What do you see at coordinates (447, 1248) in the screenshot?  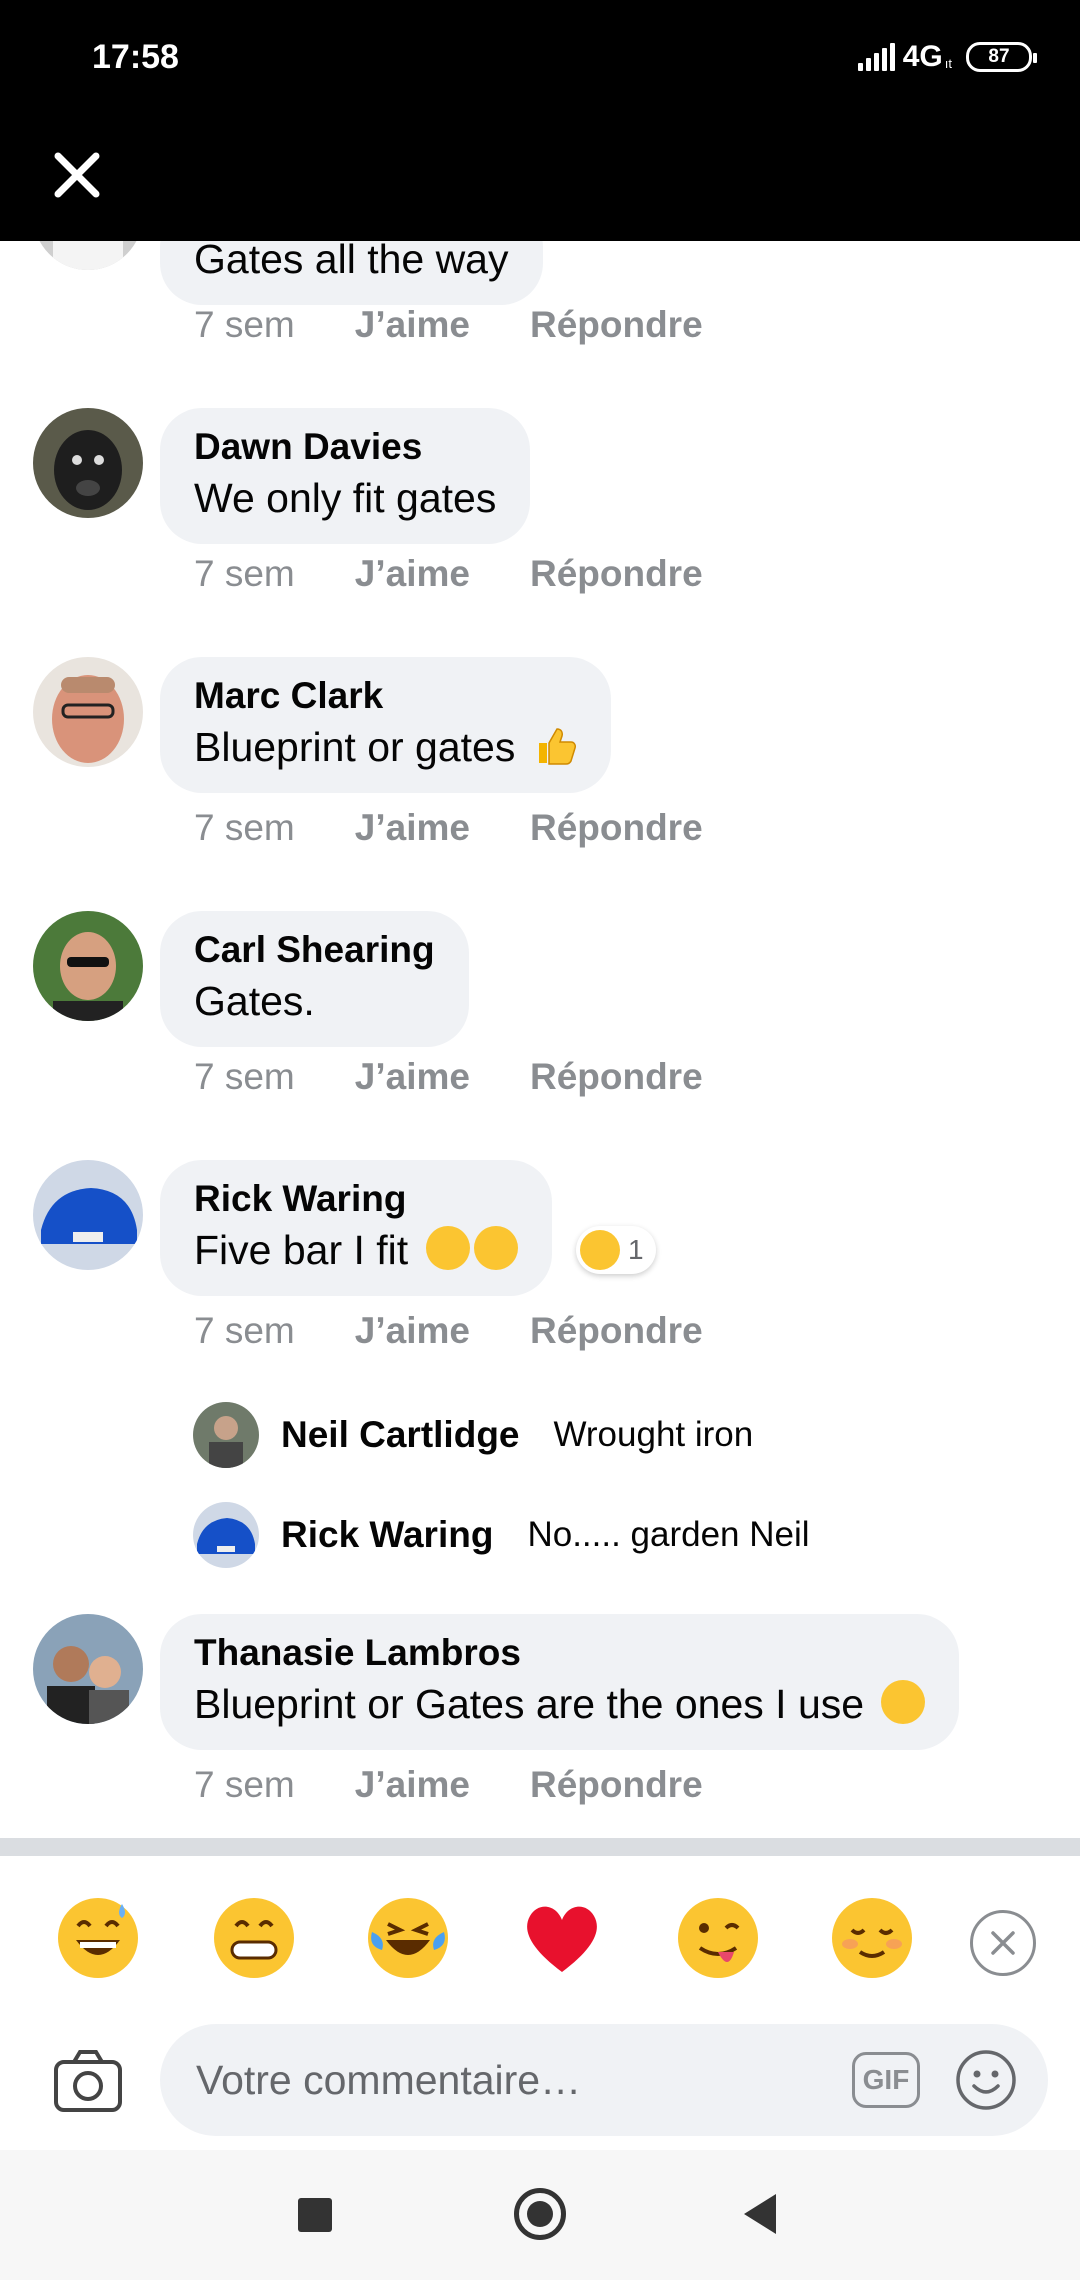 I see `thinking-face-emoji` at bounding box center [447, 1248].